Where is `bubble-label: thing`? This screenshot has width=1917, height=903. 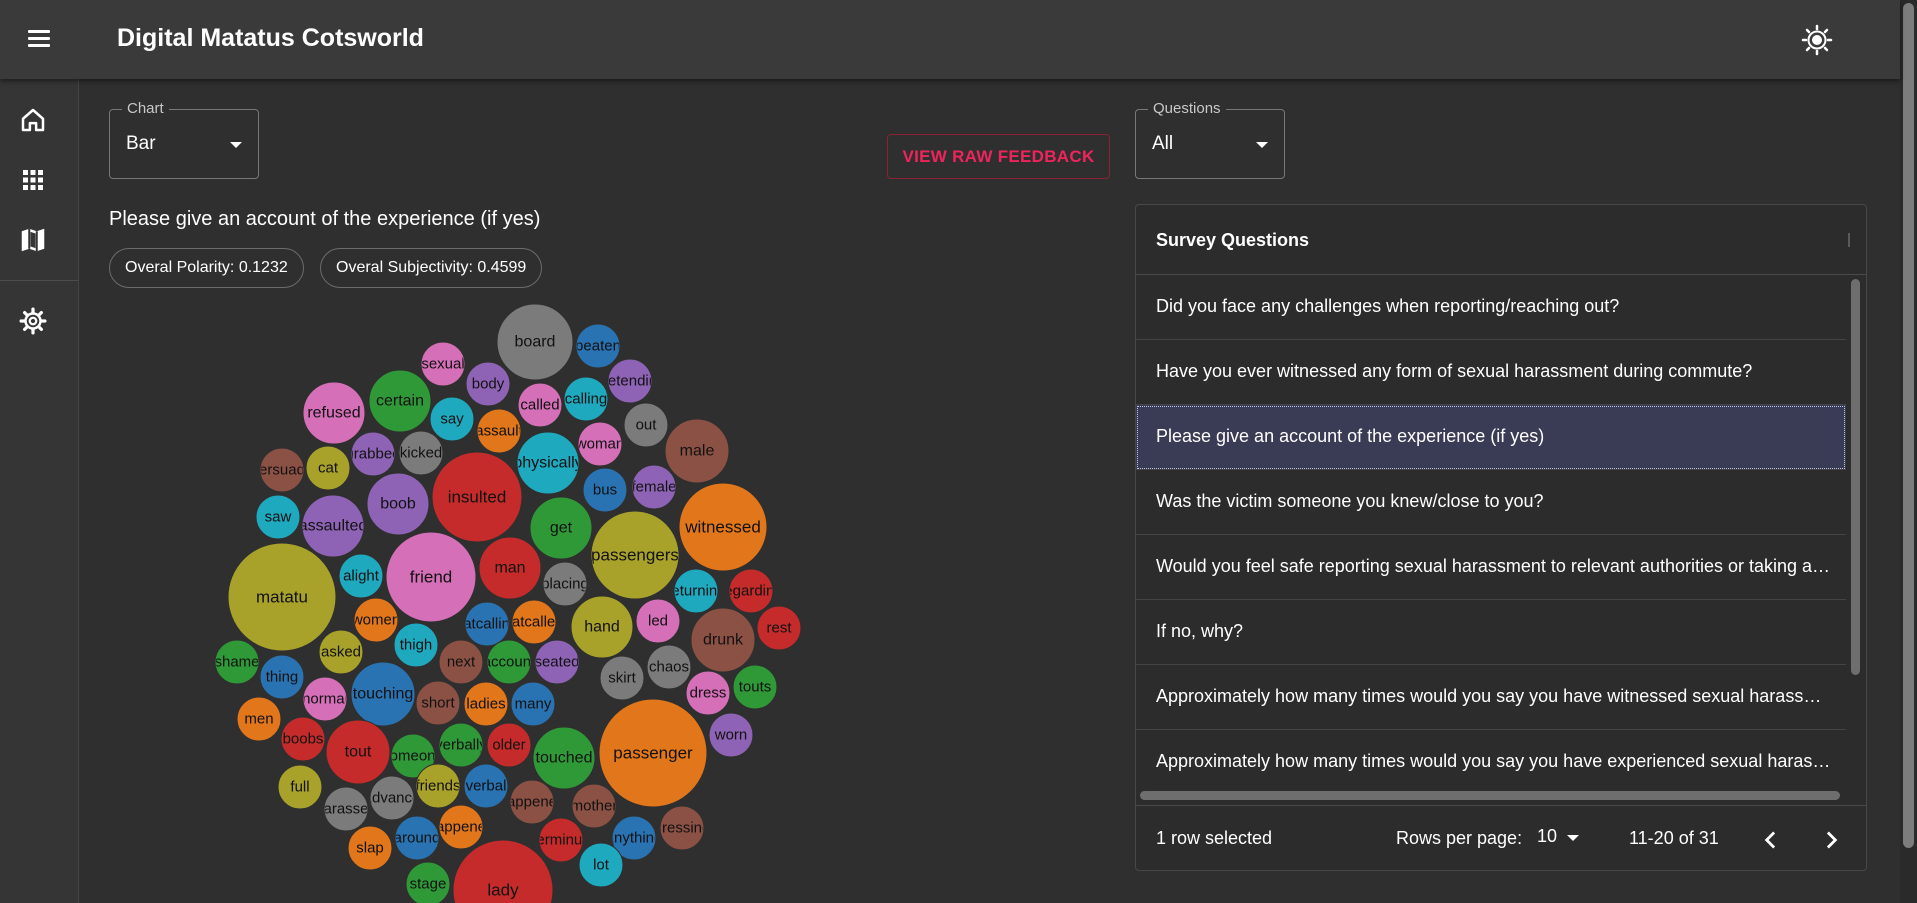 bubble-label: thing is located at coordinates (282, 677).